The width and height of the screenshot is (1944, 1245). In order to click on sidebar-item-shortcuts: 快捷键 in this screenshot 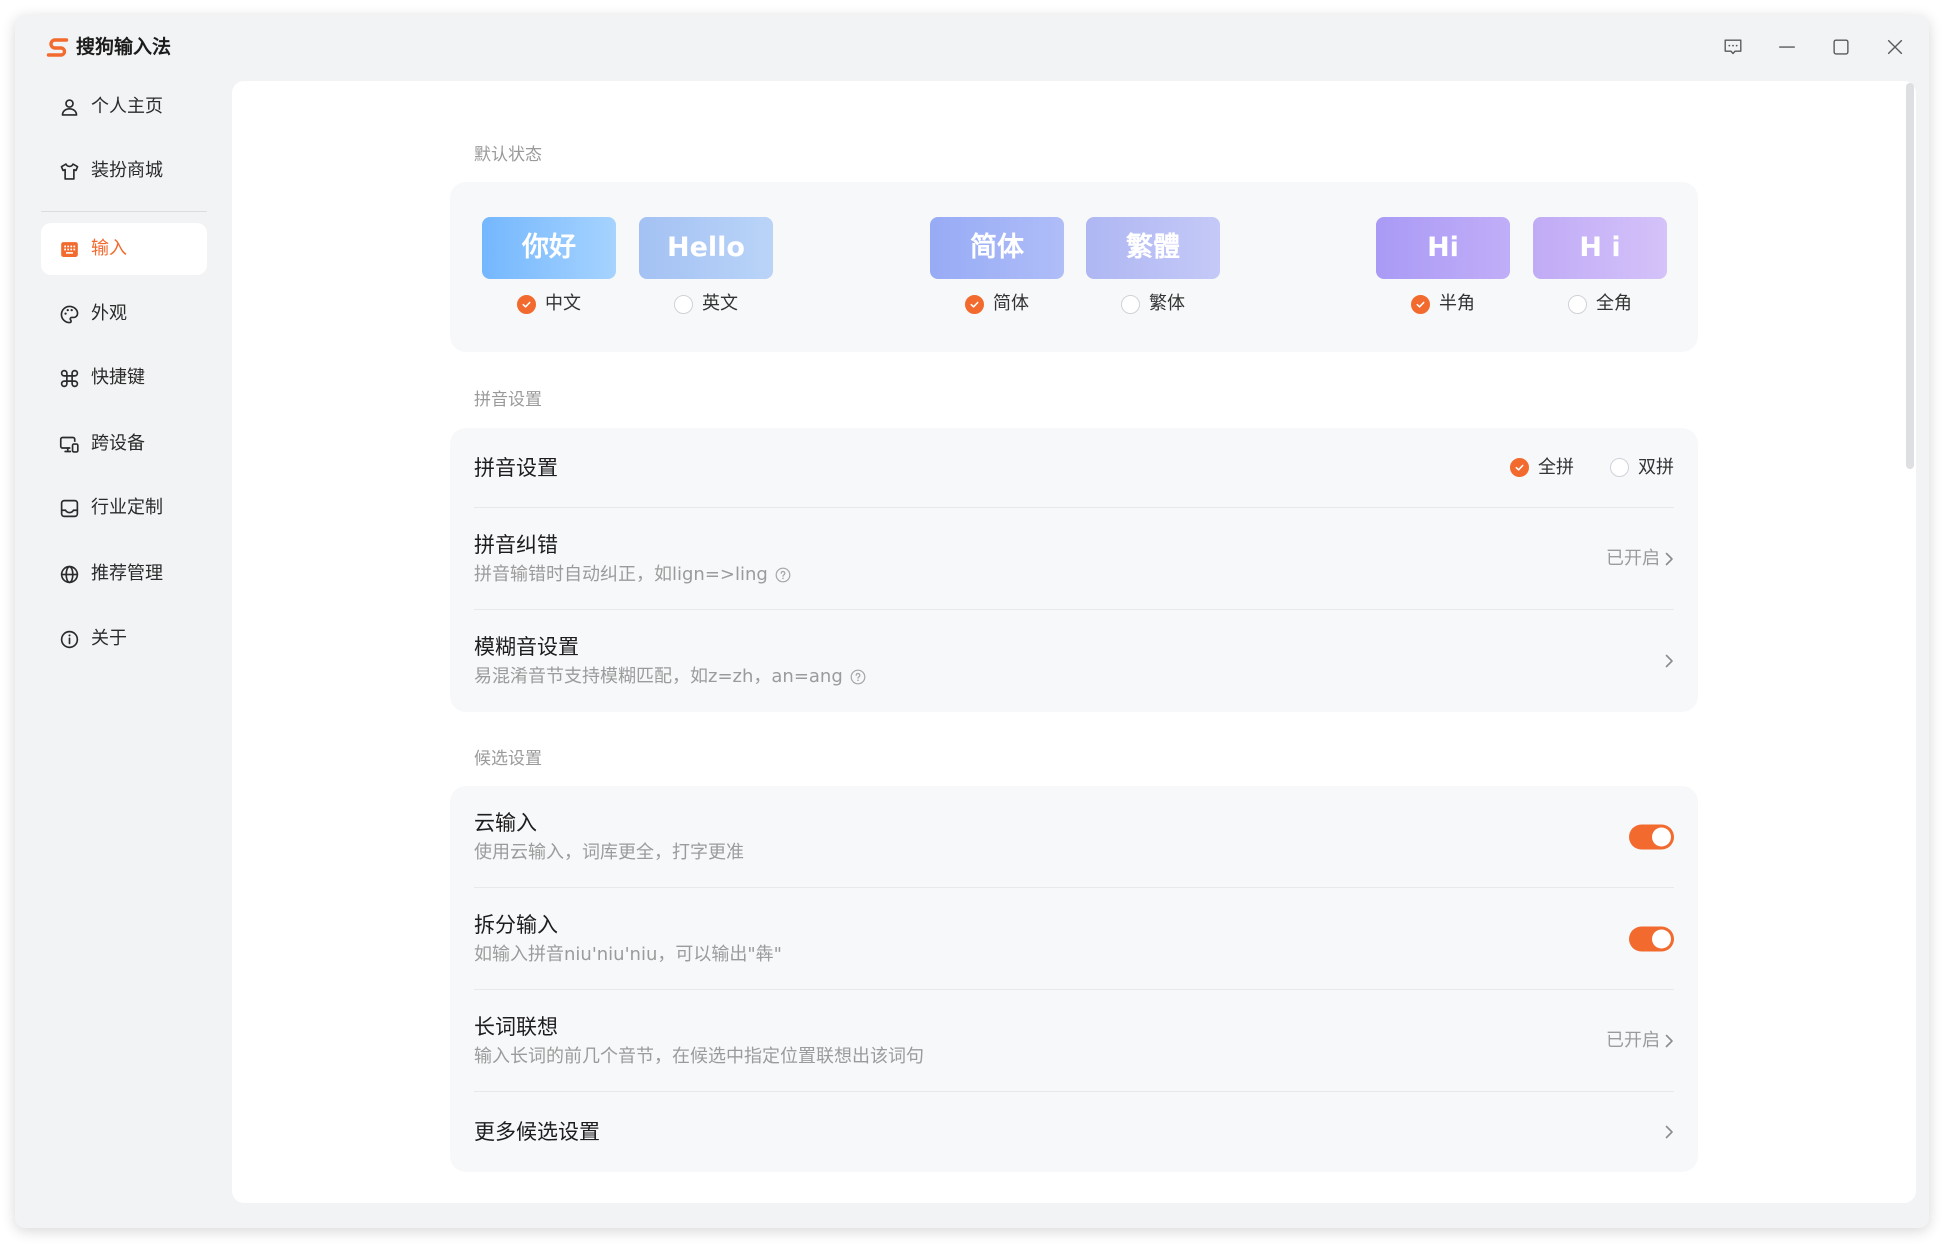, I will do `click(124, 378)`.